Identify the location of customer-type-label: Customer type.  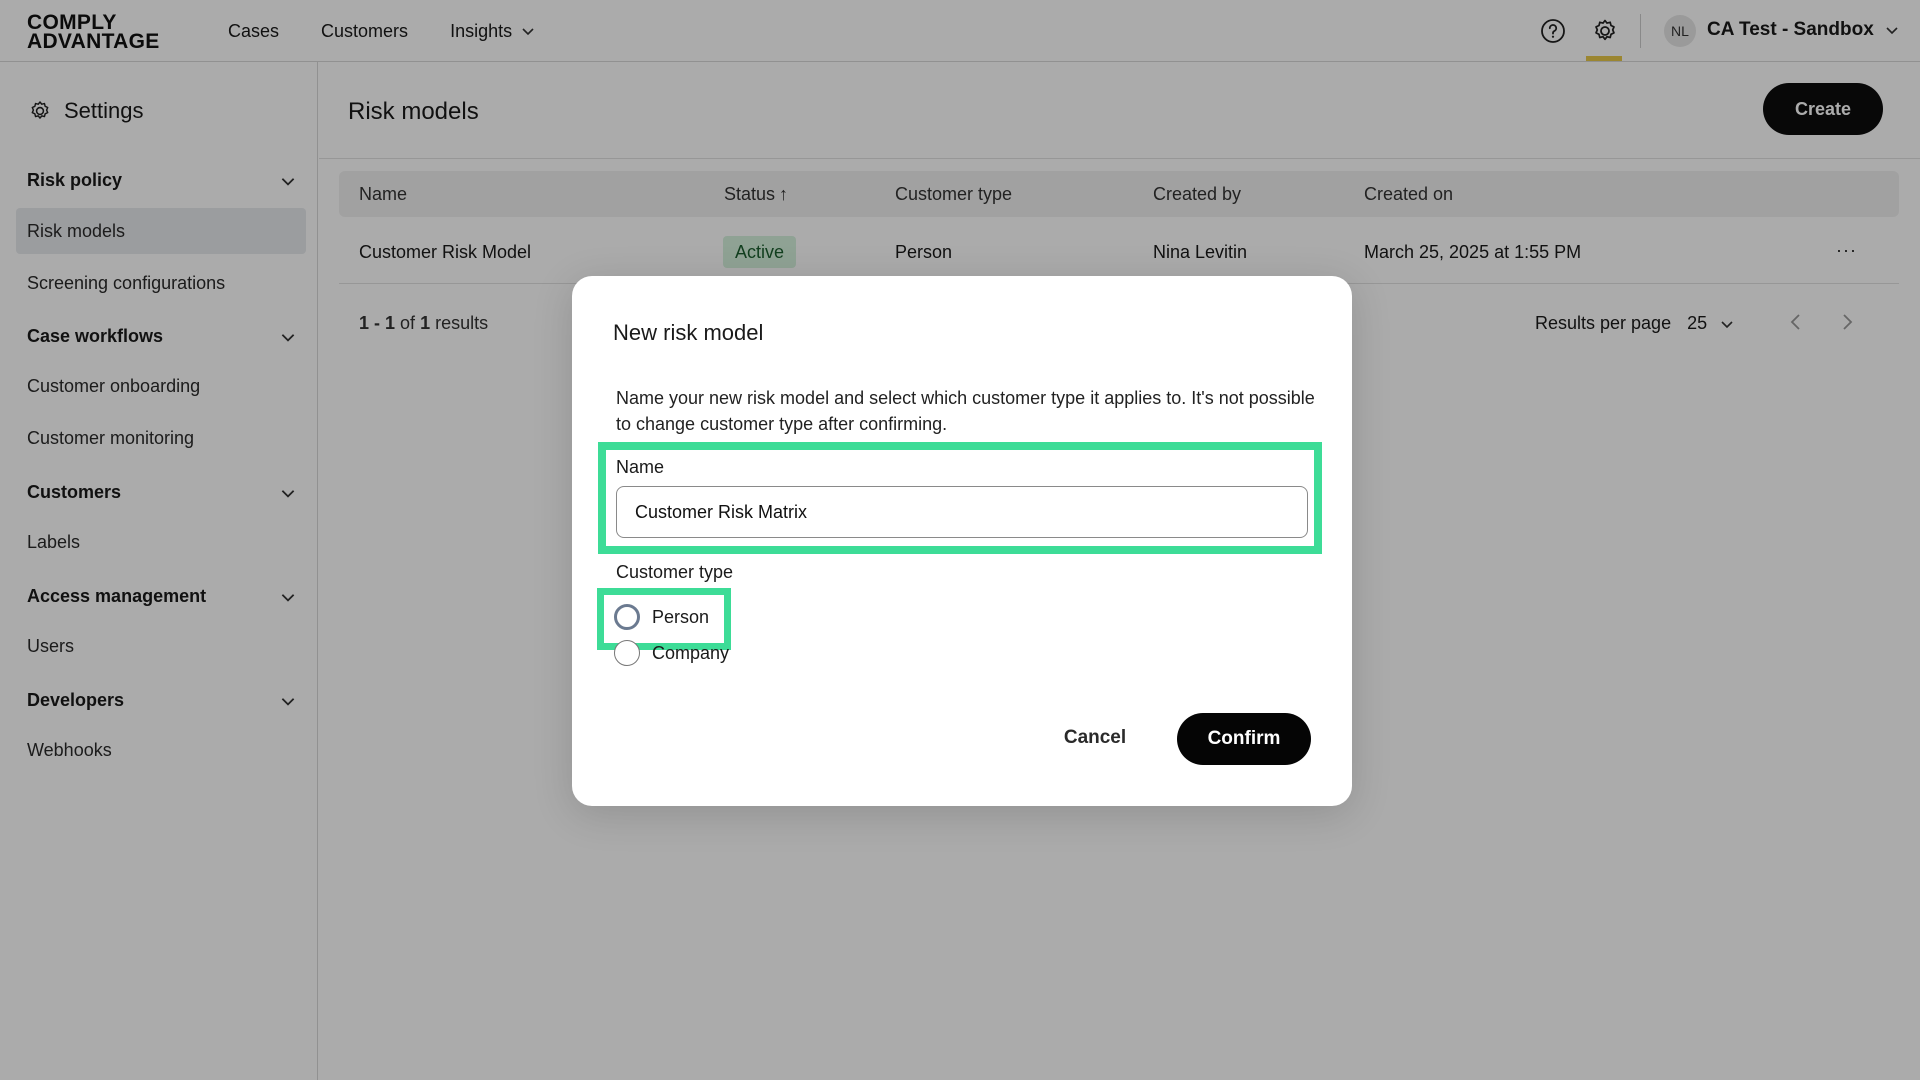
(675, 572).